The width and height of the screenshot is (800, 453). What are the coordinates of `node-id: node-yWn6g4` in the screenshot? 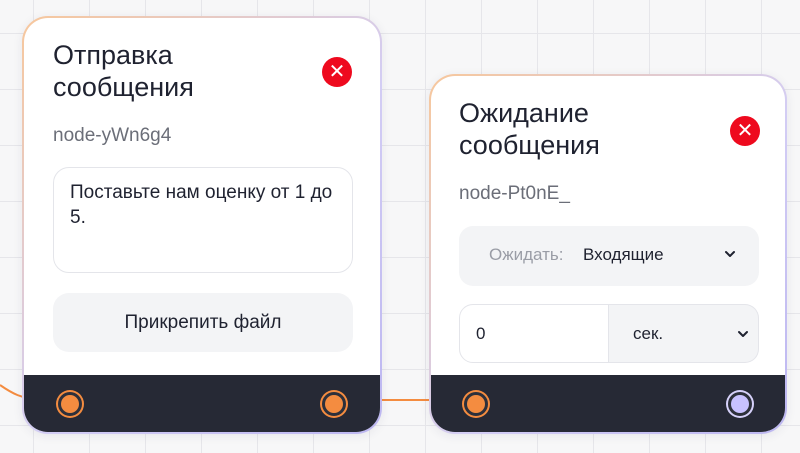 It's located at (112, 135).